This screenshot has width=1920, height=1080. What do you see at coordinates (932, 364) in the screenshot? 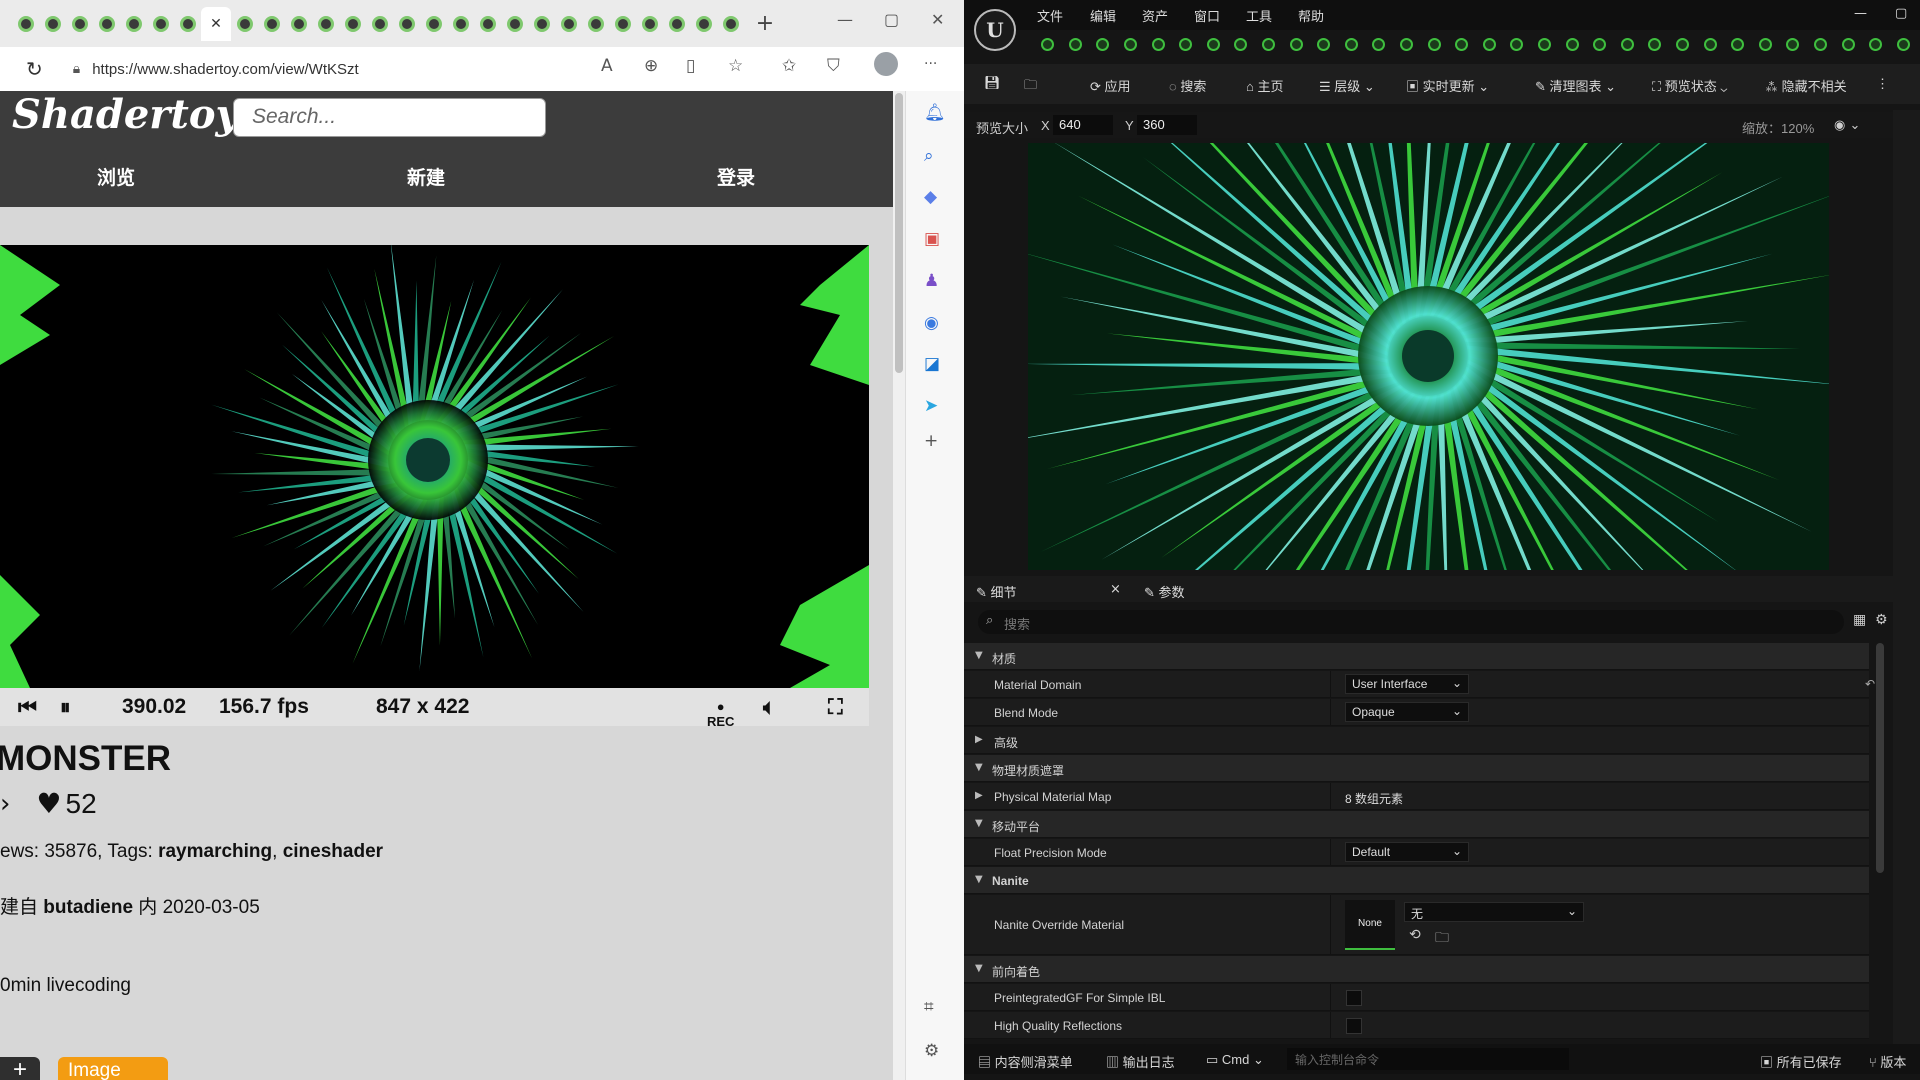
I see `outlook-icon: ◪` at bounding box center [932, 364].